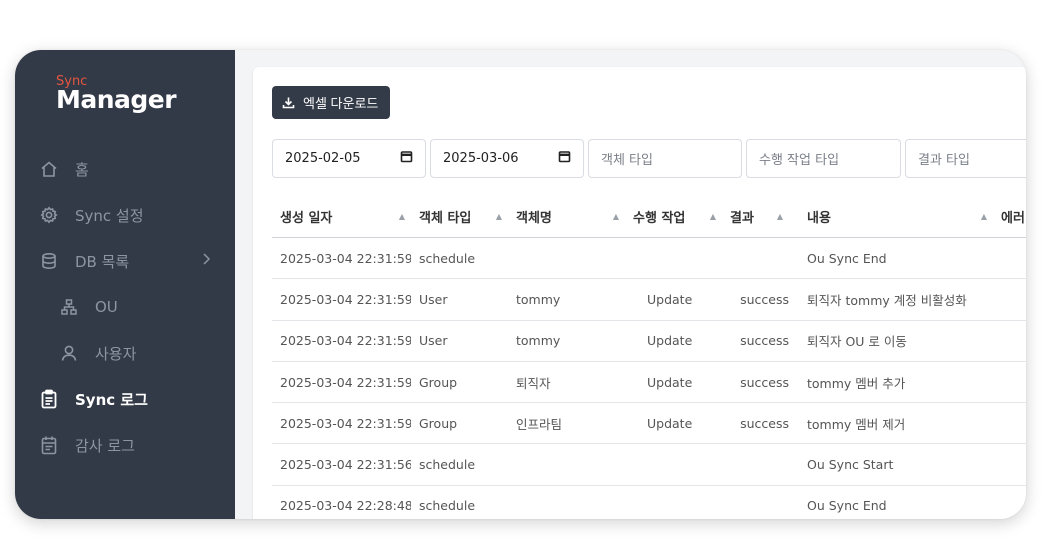 This screenshot has height=544, width=1060. I want to click on cell-content: 퇴직자 OU 로 이동, so click(857, 342).